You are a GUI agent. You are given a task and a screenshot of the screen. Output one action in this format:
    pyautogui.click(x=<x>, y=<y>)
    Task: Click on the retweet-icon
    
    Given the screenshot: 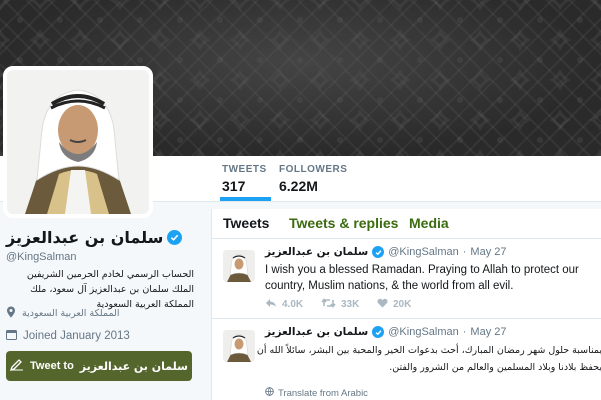 What is the action you would take?
    pyautogui.click(x=328, y=304)
    